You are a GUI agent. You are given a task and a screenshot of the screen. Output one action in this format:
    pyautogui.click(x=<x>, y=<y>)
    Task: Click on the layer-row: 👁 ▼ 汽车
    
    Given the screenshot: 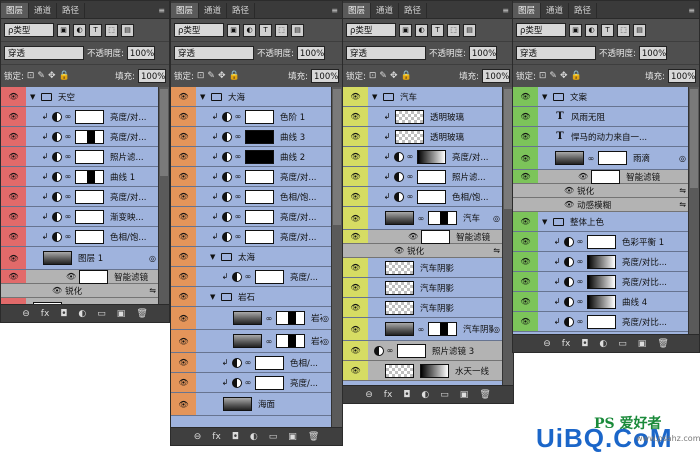 What is the action you would take?
    pyautogui.click(x=423, y=97)
    